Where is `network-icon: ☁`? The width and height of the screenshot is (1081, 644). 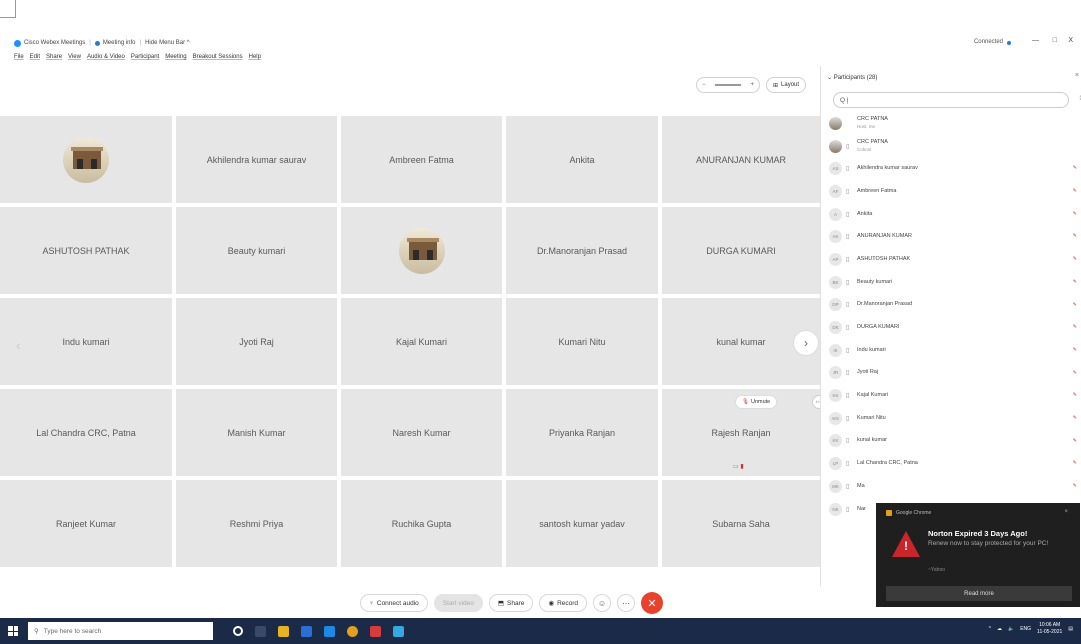 network-icon: ☁ is located at coordinates (999, 629).